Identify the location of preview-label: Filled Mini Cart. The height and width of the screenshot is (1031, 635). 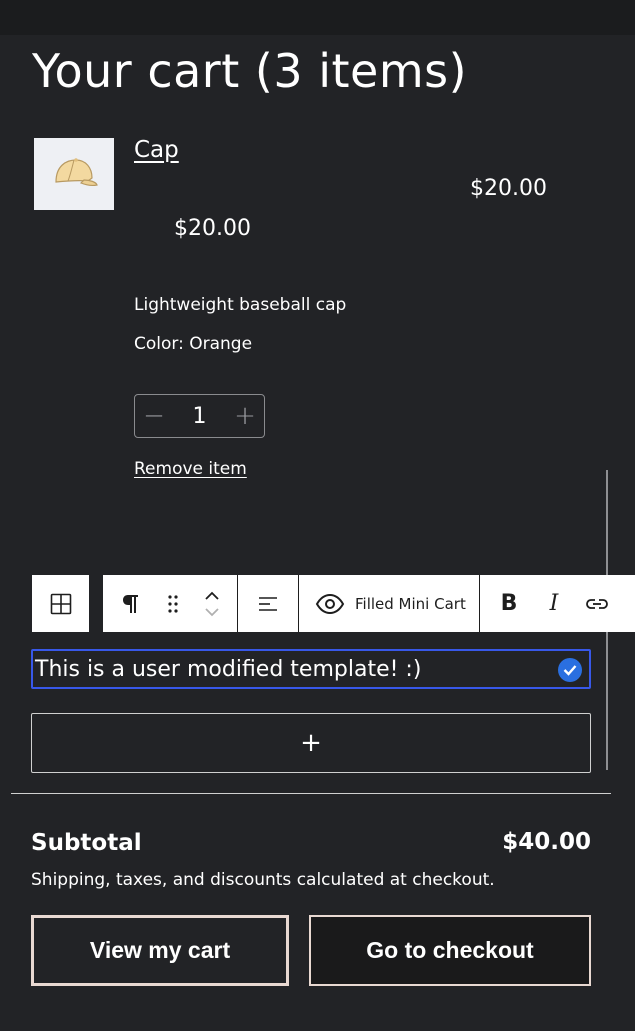
(410, 603).